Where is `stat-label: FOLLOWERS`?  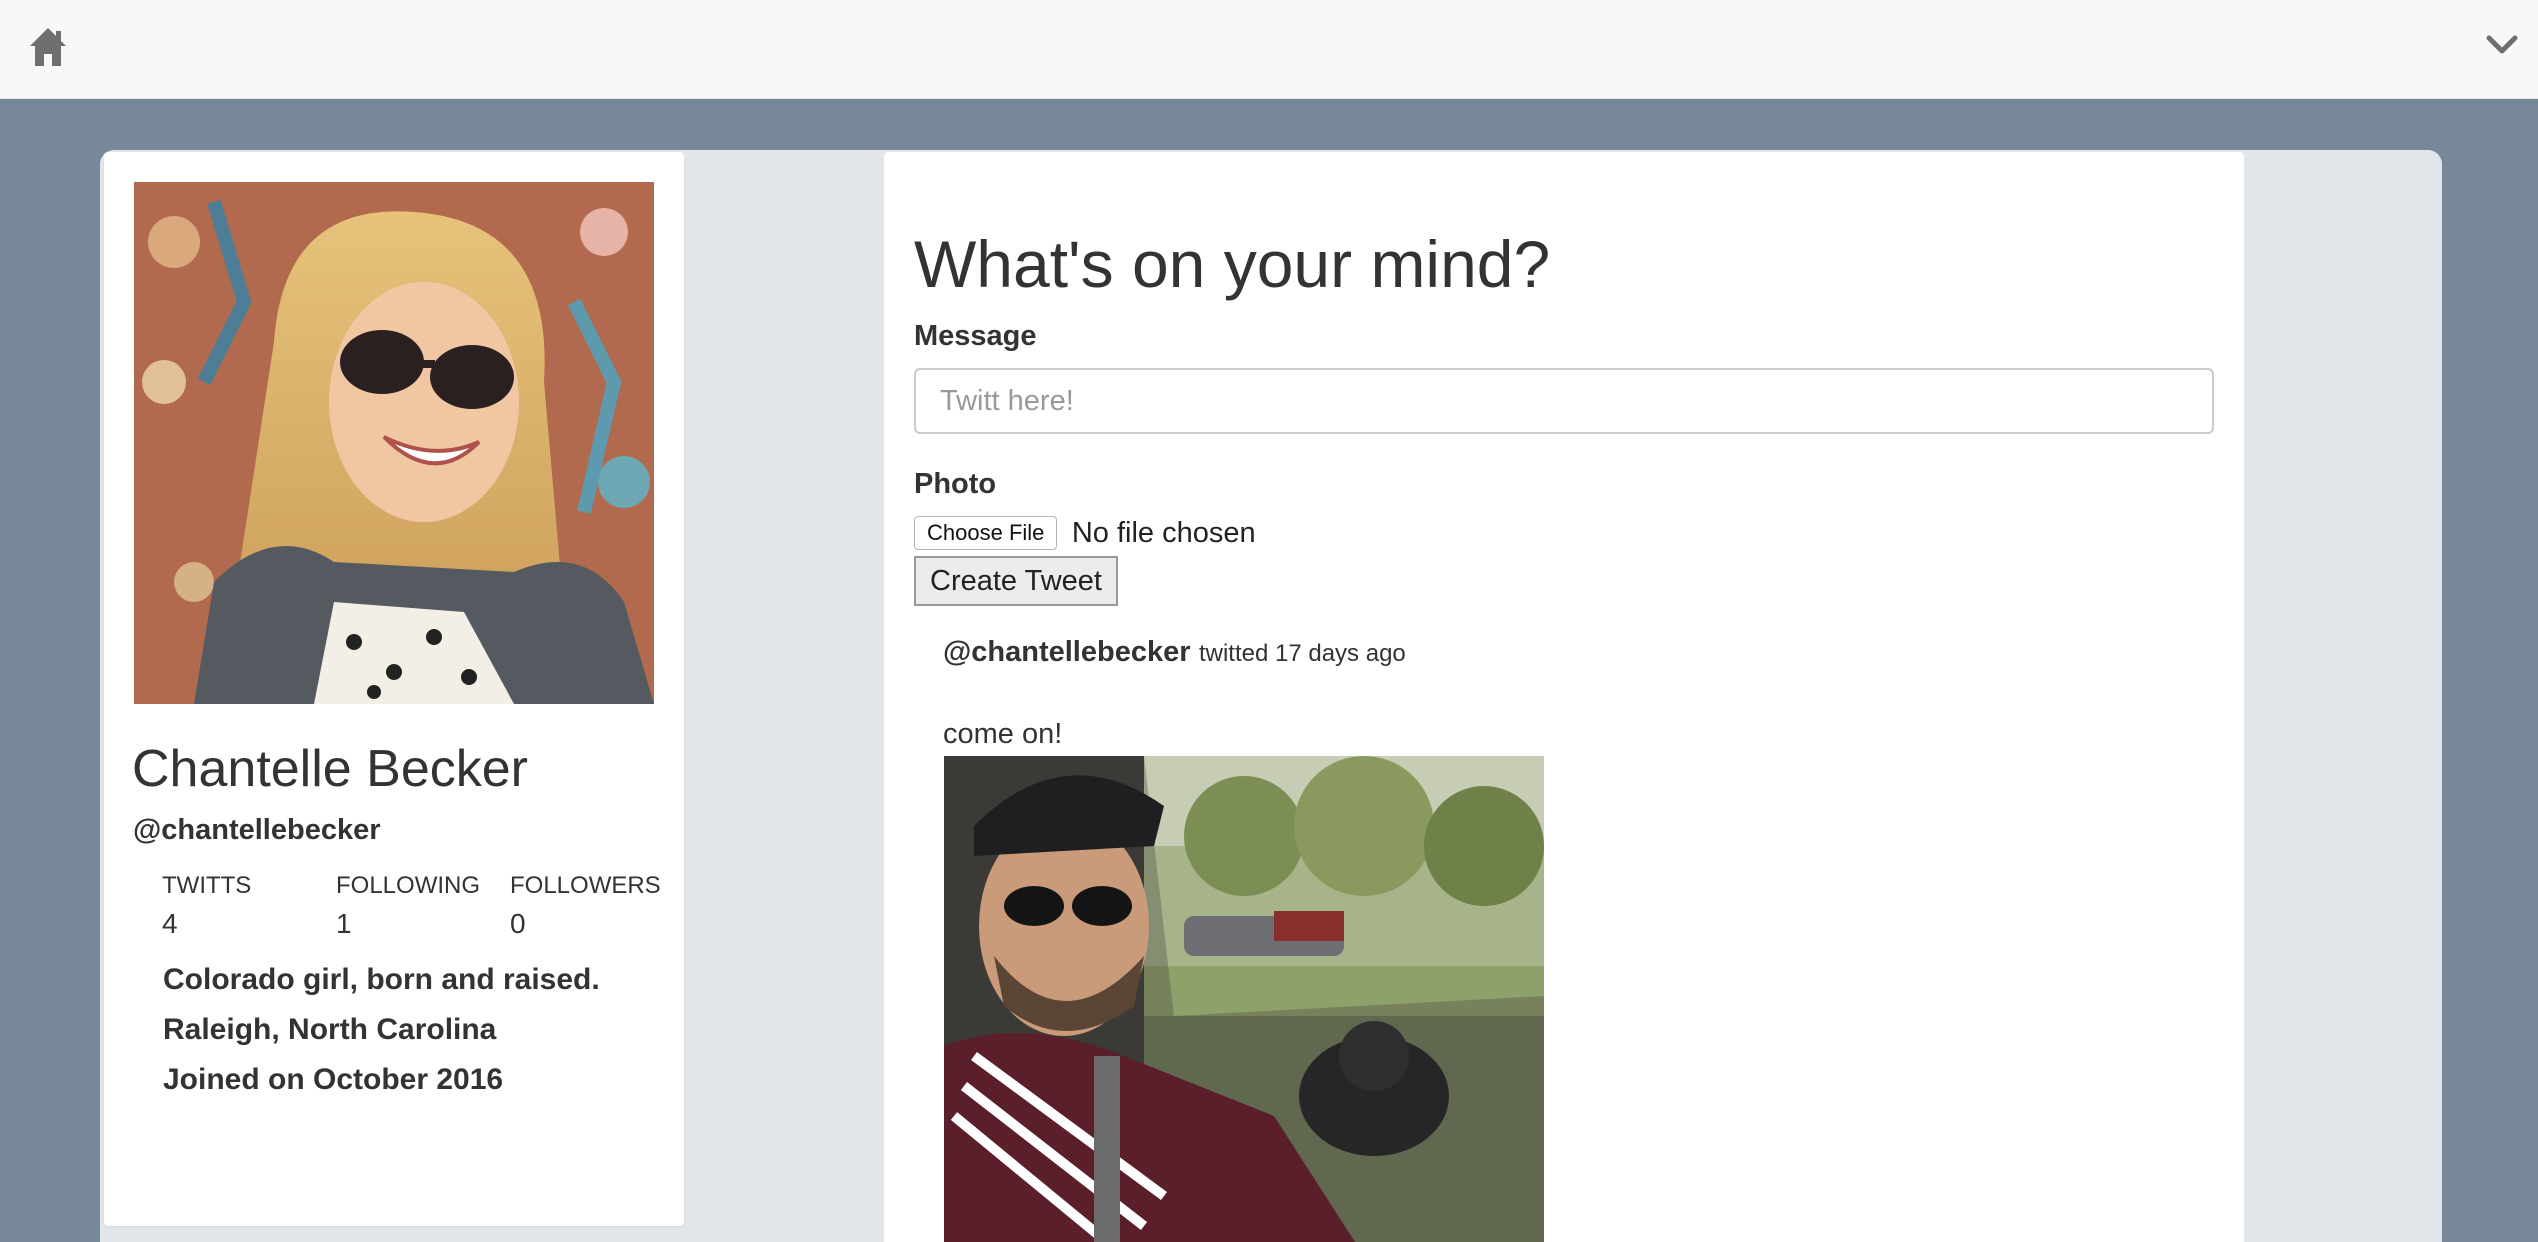
stat-label: FOLLOWERS is located at coordinates (585, 885).